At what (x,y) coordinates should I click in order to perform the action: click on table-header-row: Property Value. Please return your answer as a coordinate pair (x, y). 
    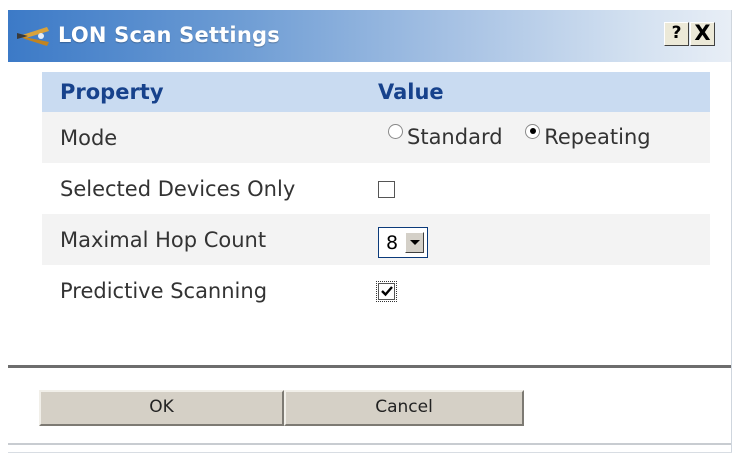
    Looking at the image, I should click on (376, 92).